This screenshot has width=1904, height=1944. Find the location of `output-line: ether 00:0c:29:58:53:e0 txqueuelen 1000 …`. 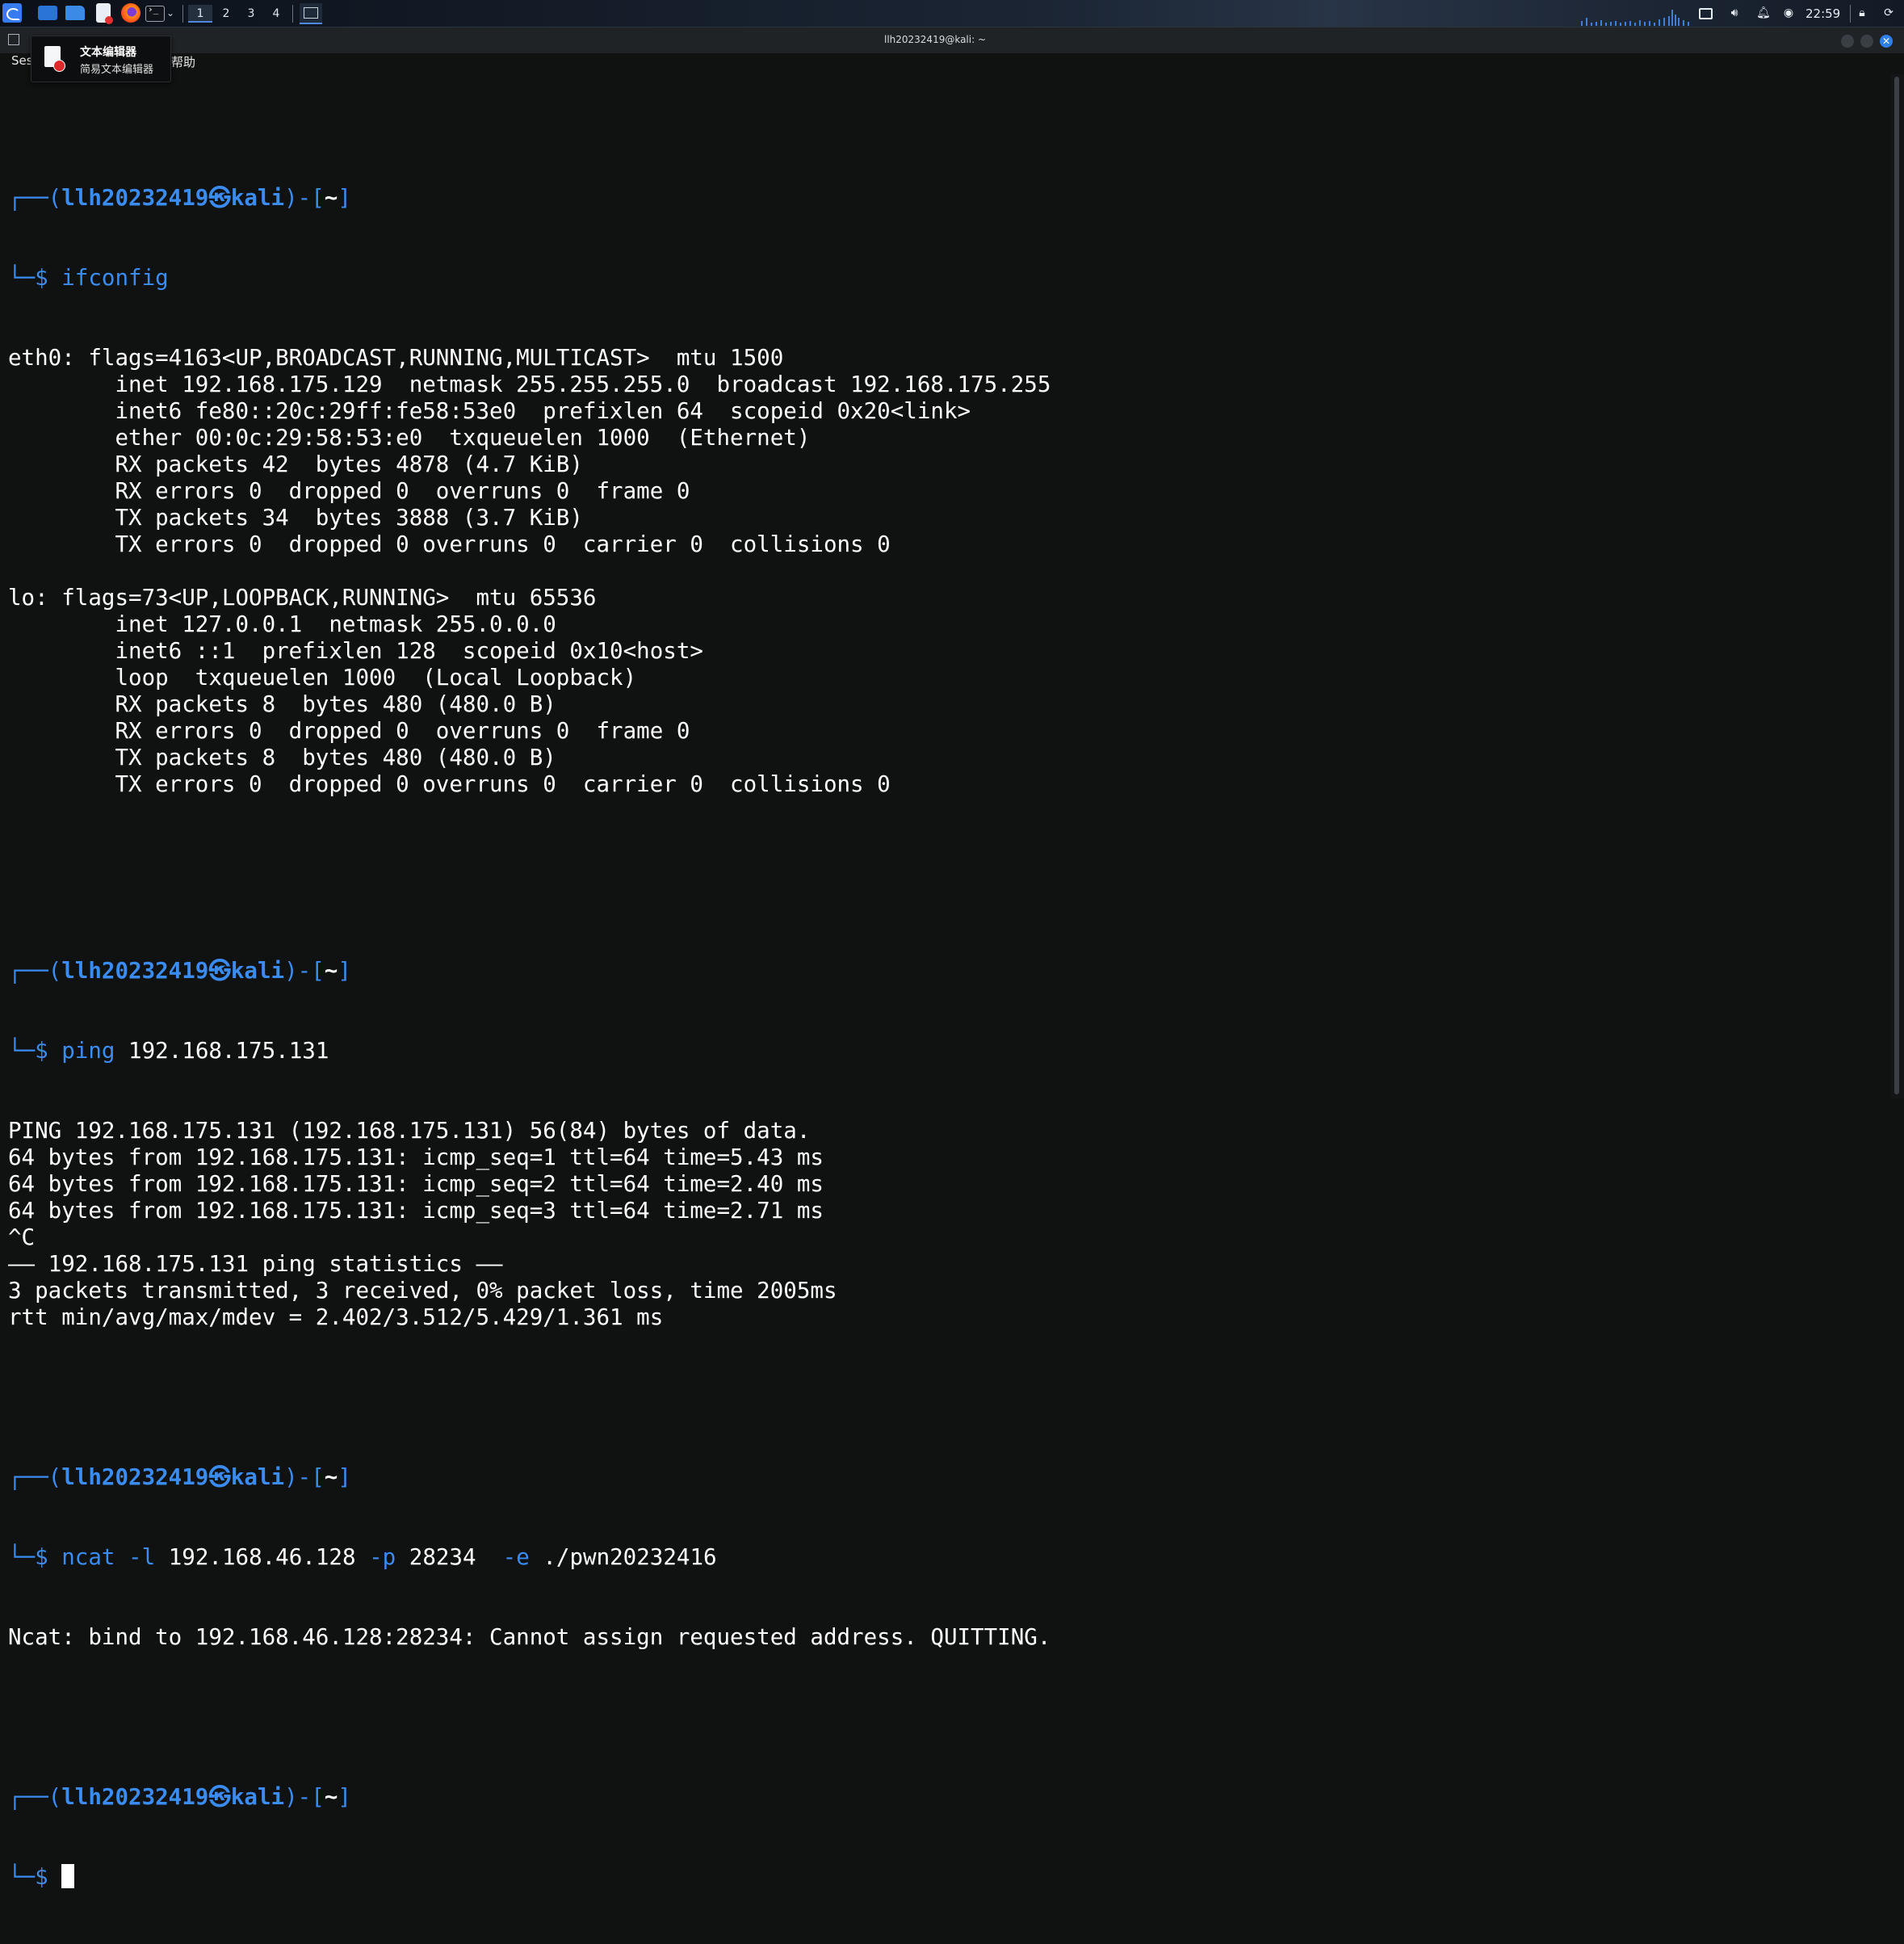

output-line: ether 00:0c:29:58:53:e0 txqueuelen 1000 … is located at coordinates (410, 438).